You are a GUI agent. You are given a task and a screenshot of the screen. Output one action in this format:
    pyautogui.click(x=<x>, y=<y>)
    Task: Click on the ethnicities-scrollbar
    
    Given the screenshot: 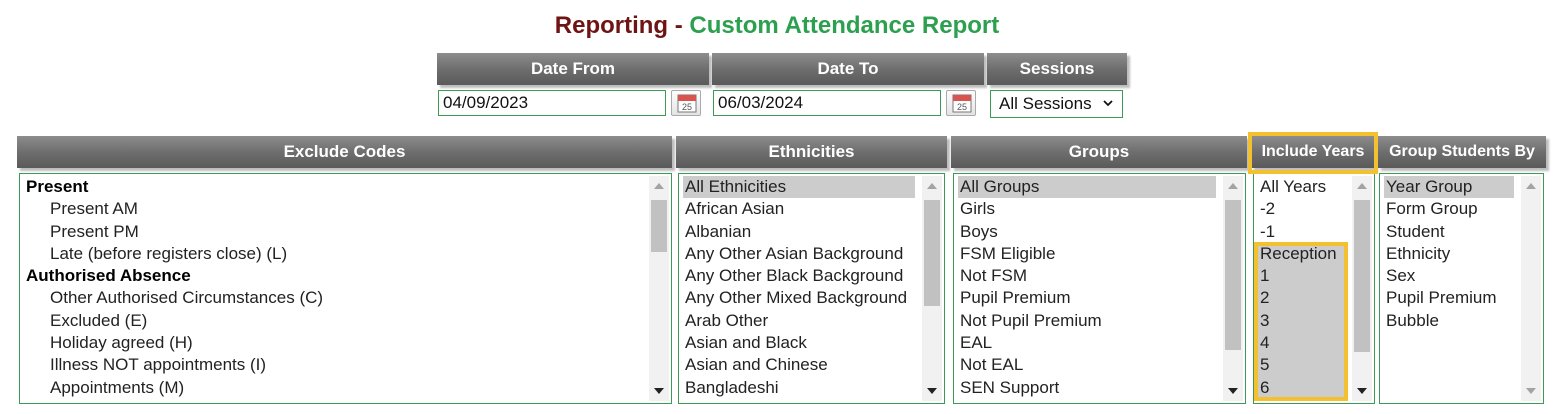 What is the action you would take?
    pyautogui.click(x=932, y=288)
    